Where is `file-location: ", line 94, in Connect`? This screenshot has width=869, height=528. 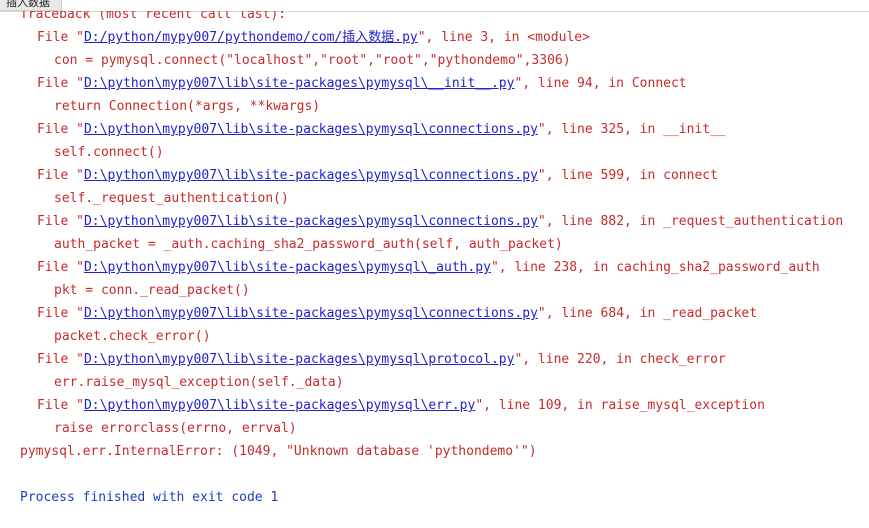
file-location: ", line 94, in Connect is located at coordinates (600, 83).